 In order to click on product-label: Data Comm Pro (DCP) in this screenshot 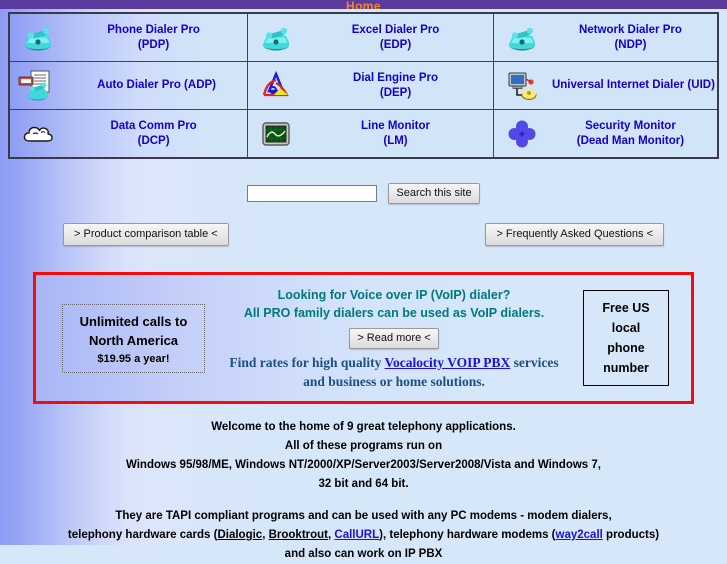, I will do `click(153, 133)`.